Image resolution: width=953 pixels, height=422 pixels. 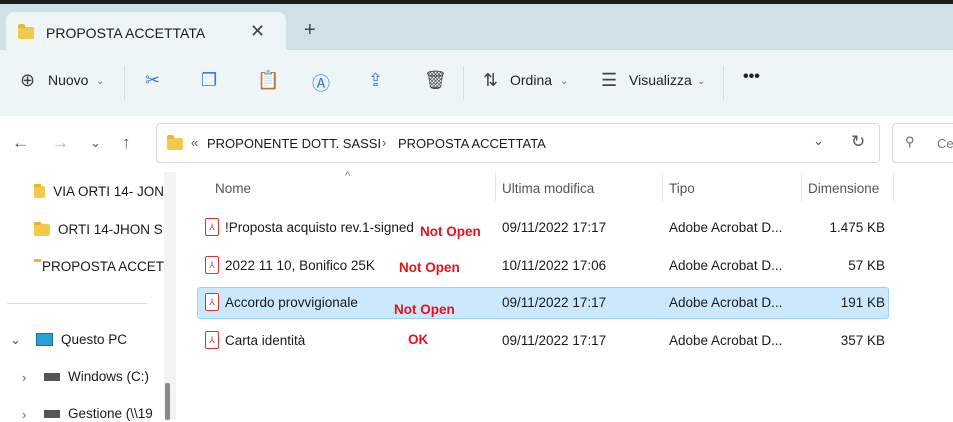 What do you see at coordinates (294, 143) in the screenshot?
I see `breadcrumb-item: PROPONENTE DOTT. SASSI` at bounding box center [294, 143].